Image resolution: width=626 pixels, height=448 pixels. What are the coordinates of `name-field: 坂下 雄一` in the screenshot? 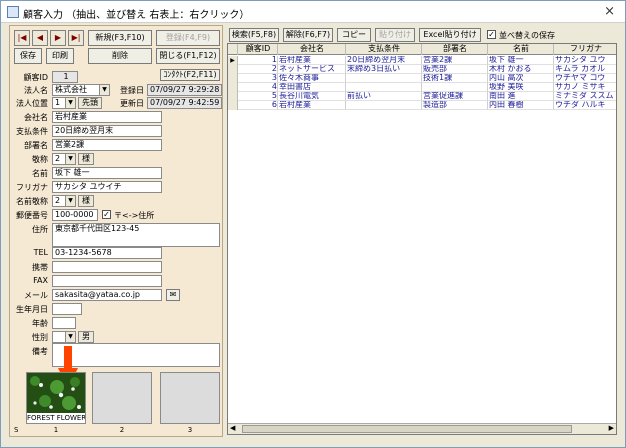 It's located at (107, 173).